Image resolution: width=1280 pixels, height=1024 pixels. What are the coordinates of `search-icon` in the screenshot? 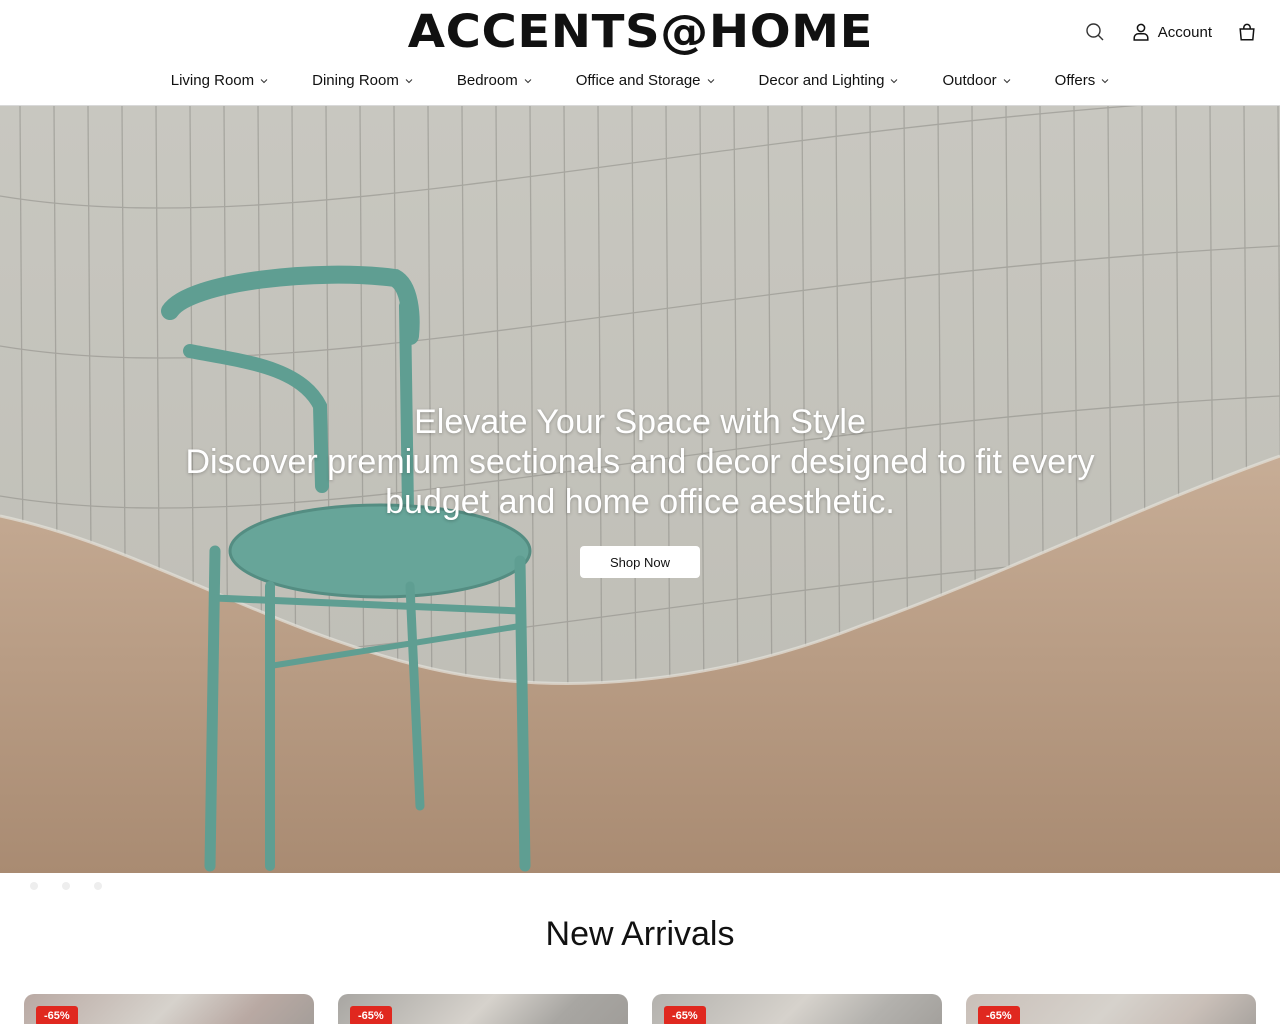 It's located at (1095, 32).